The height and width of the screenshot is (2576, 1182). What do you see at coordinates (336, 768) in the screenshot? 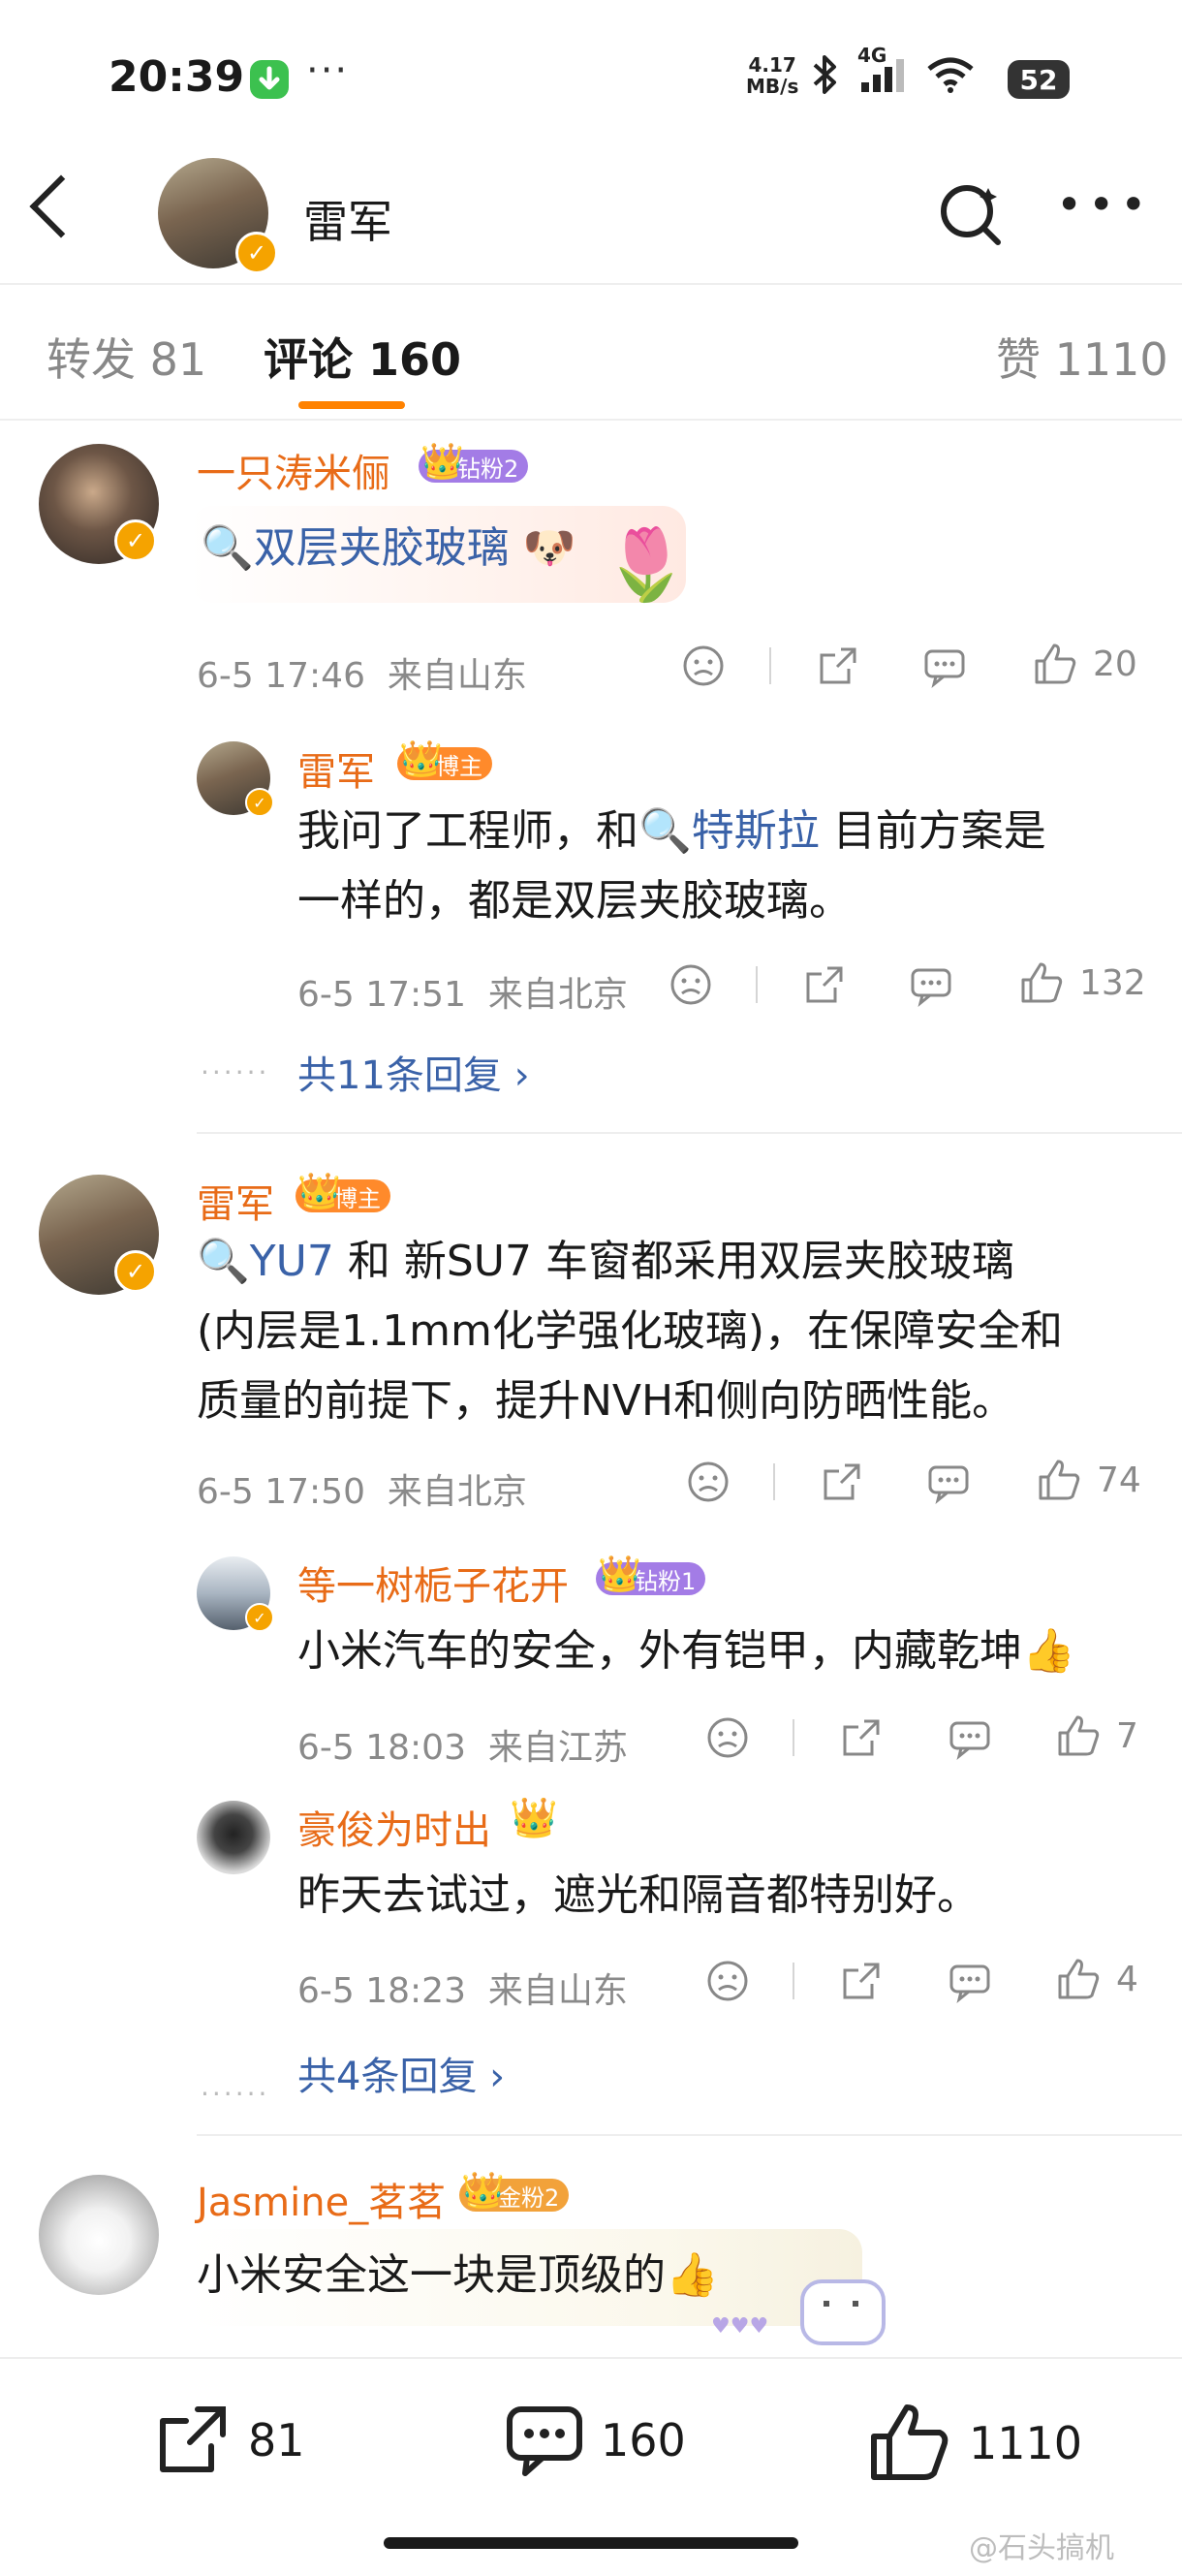
I see `reply-author-name: 雷军` at bounding box center [336, 768].